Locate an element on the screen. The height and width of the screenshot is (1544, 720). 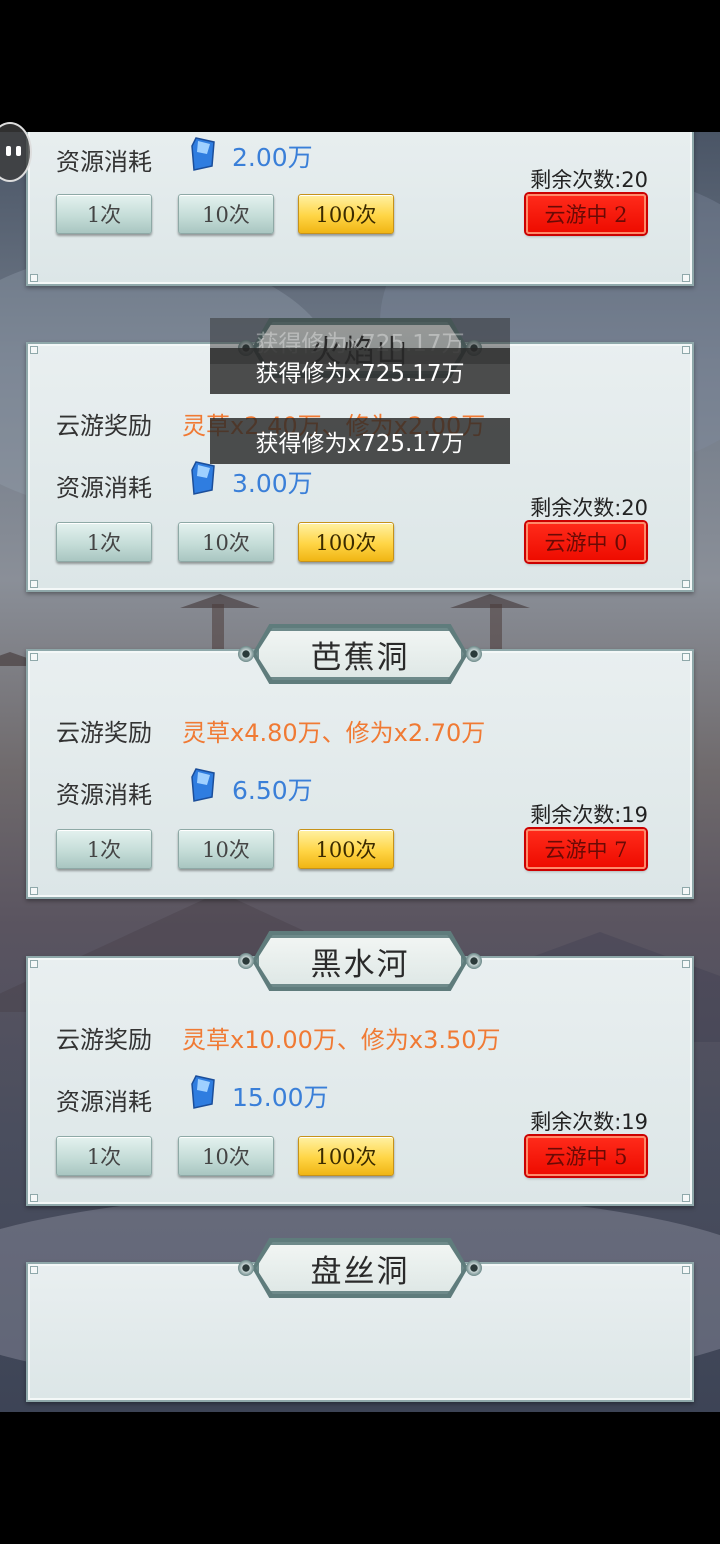
traveling-status-button: 云游中 0 is located at coordinates (586, 542).